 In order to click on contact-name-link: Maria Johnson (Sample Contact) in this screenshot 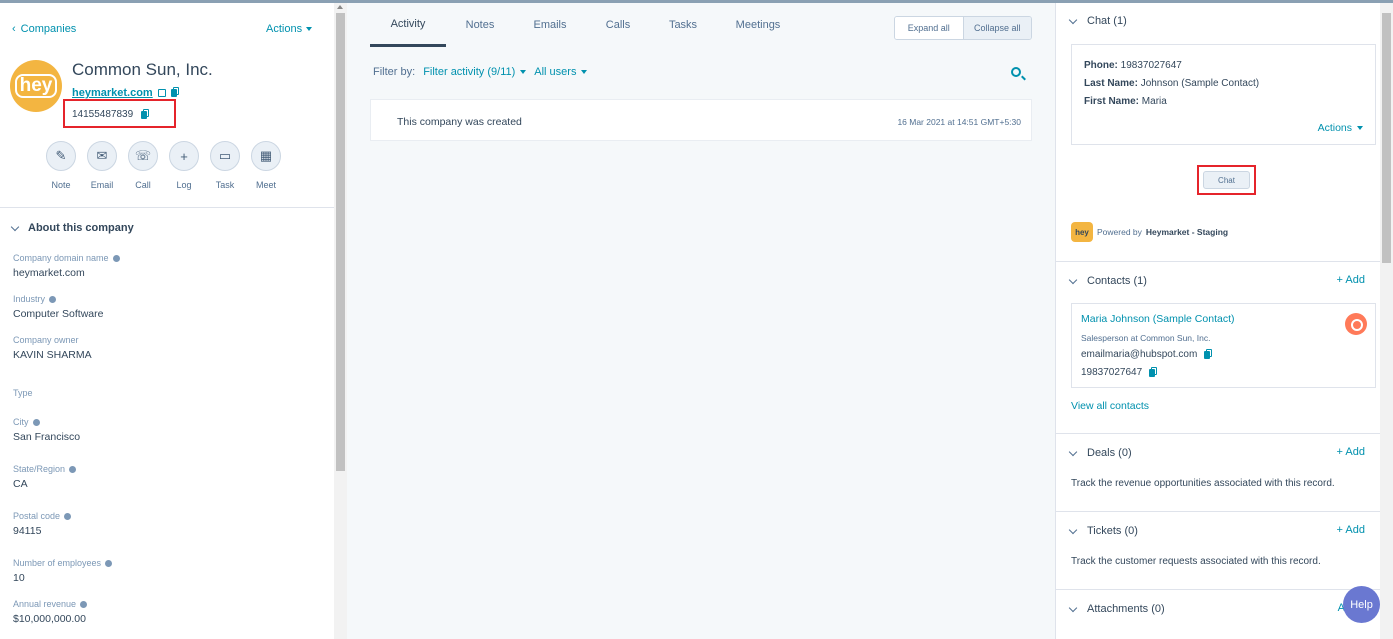, I will do `click(1158, 319)`.